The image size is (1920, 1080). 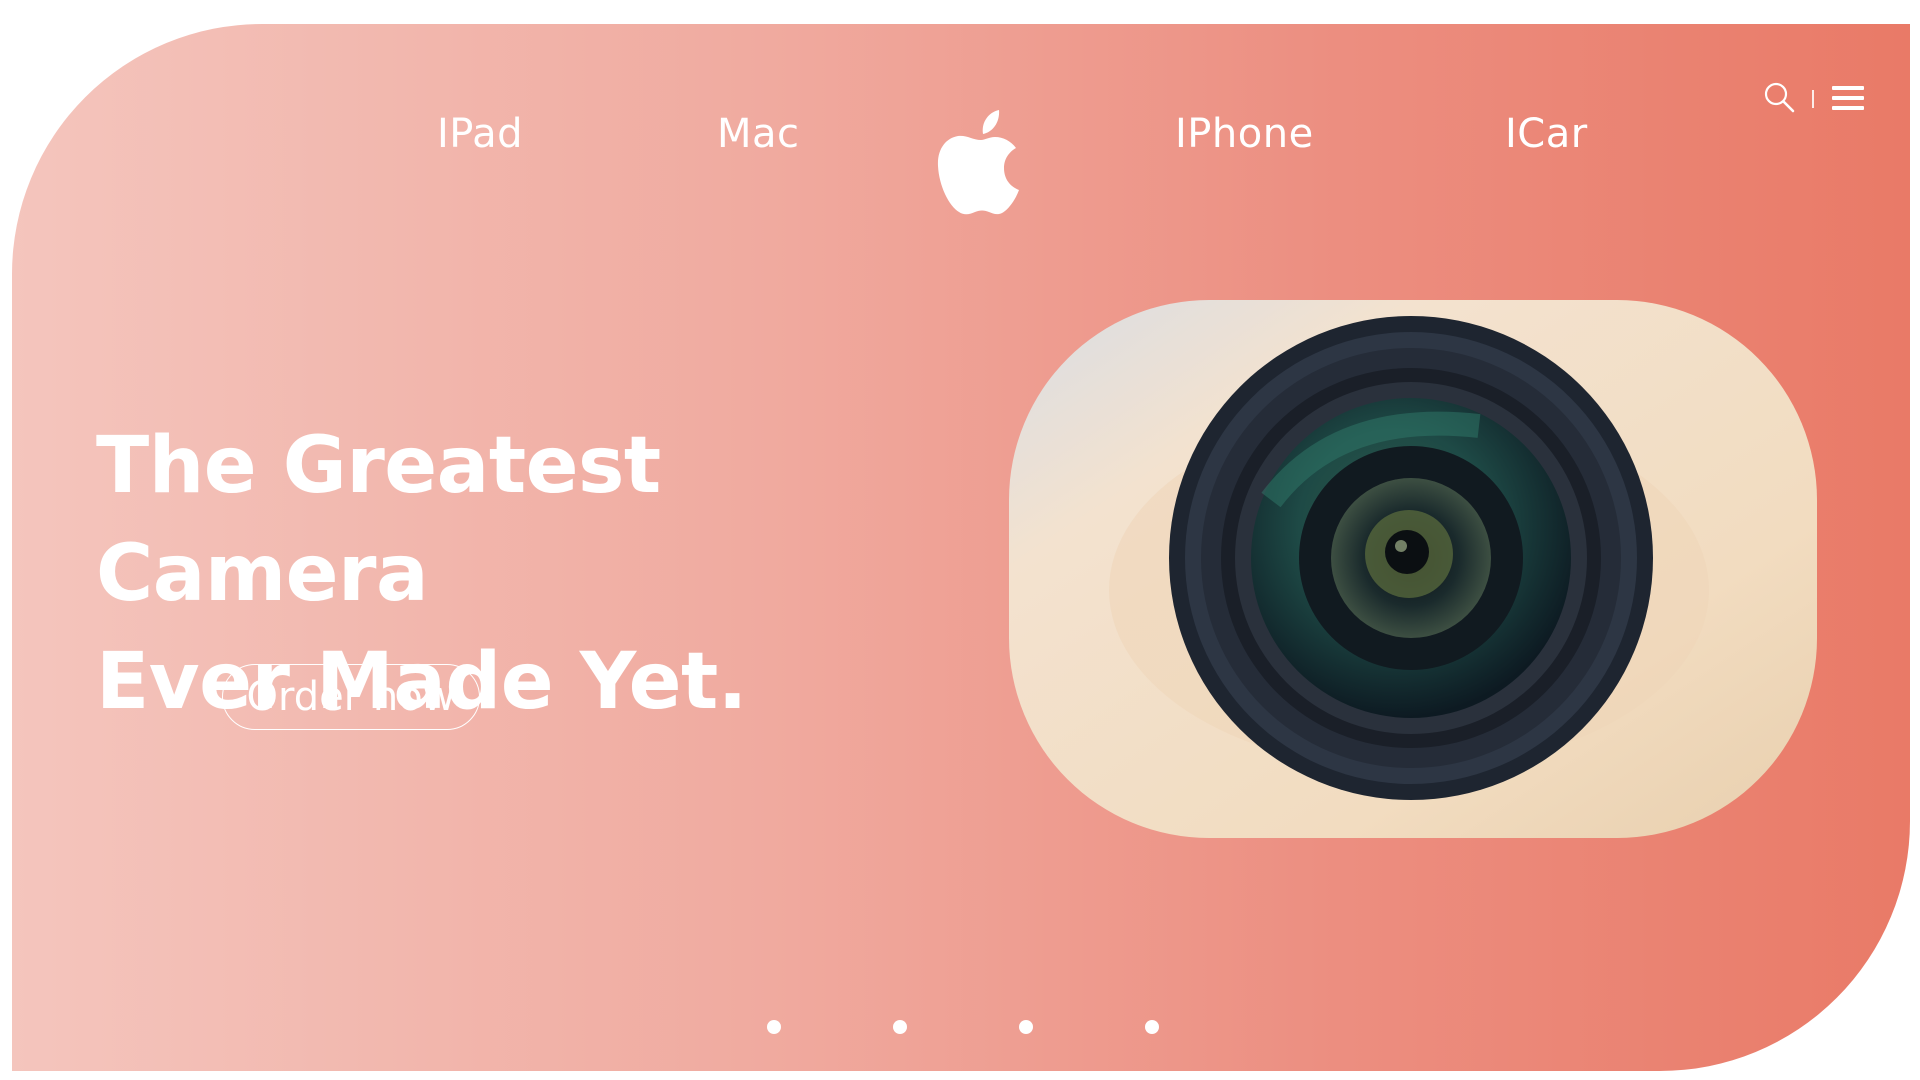 I want to click on search-icon, so click(x=1780, y=98).